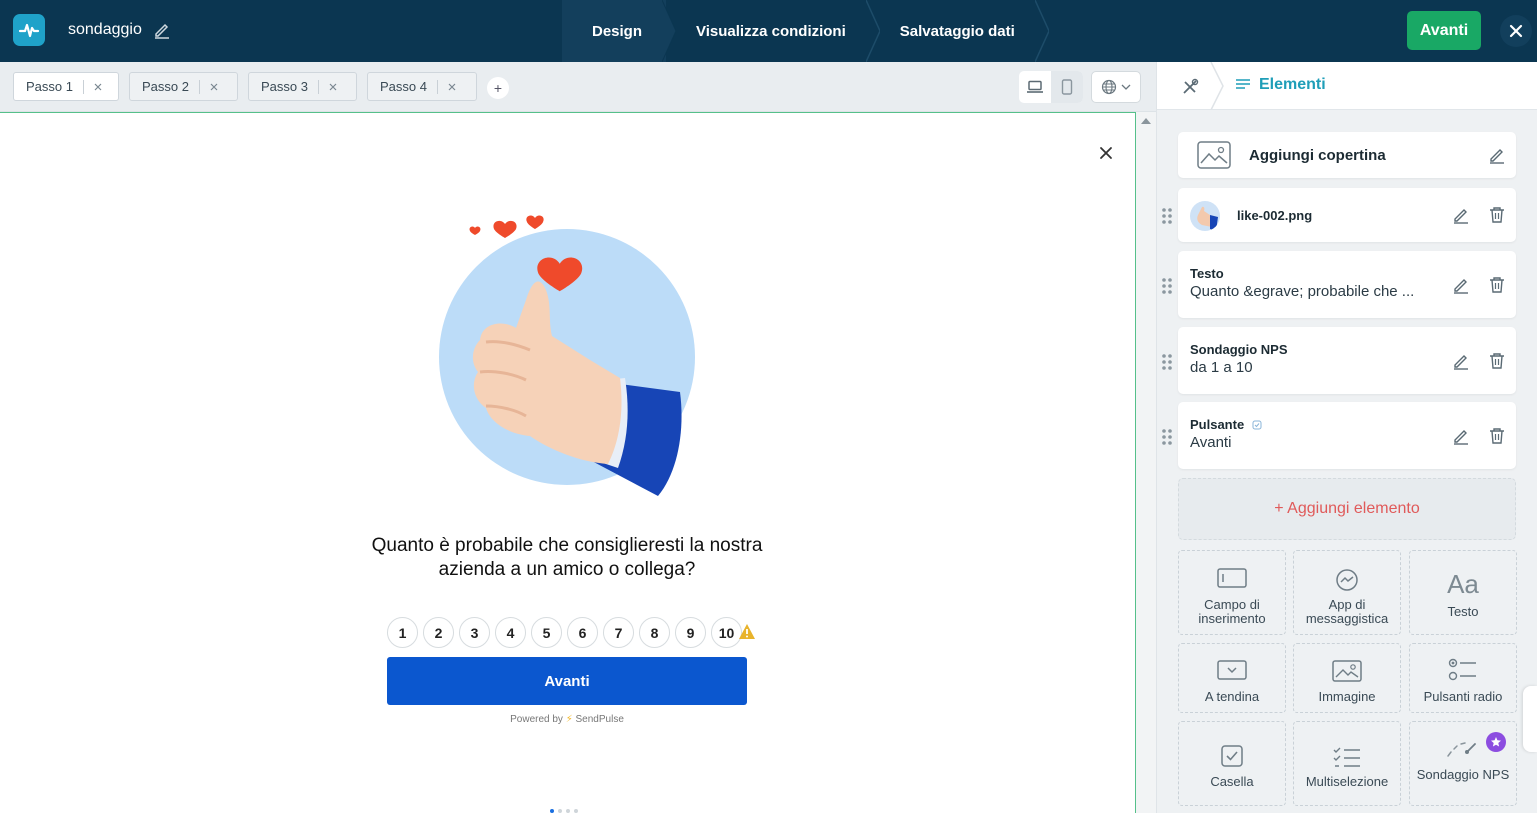 The height and width of the screenshot is (813, 1537). What do you see at coordinates (402, 632) in the screenshot?
I see `nps-option-1: 1` at bounding box center [402, 632].